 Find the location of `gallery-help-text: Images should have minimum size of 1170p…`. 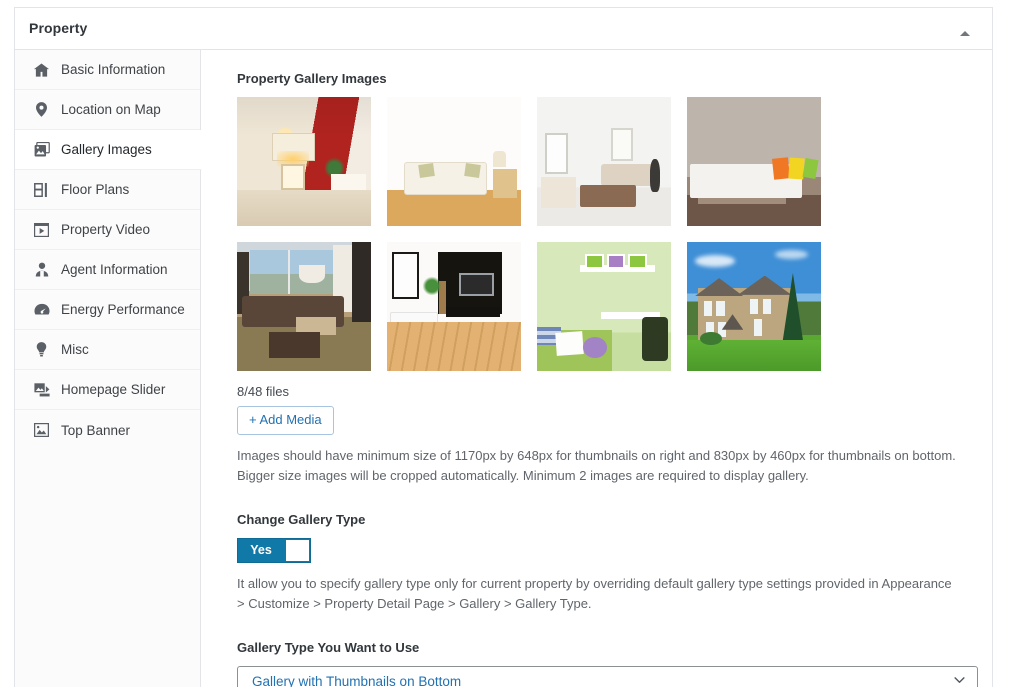

gallery-help-text: Images should have minimum size of 1170p… is located at coordinates (596, 465).